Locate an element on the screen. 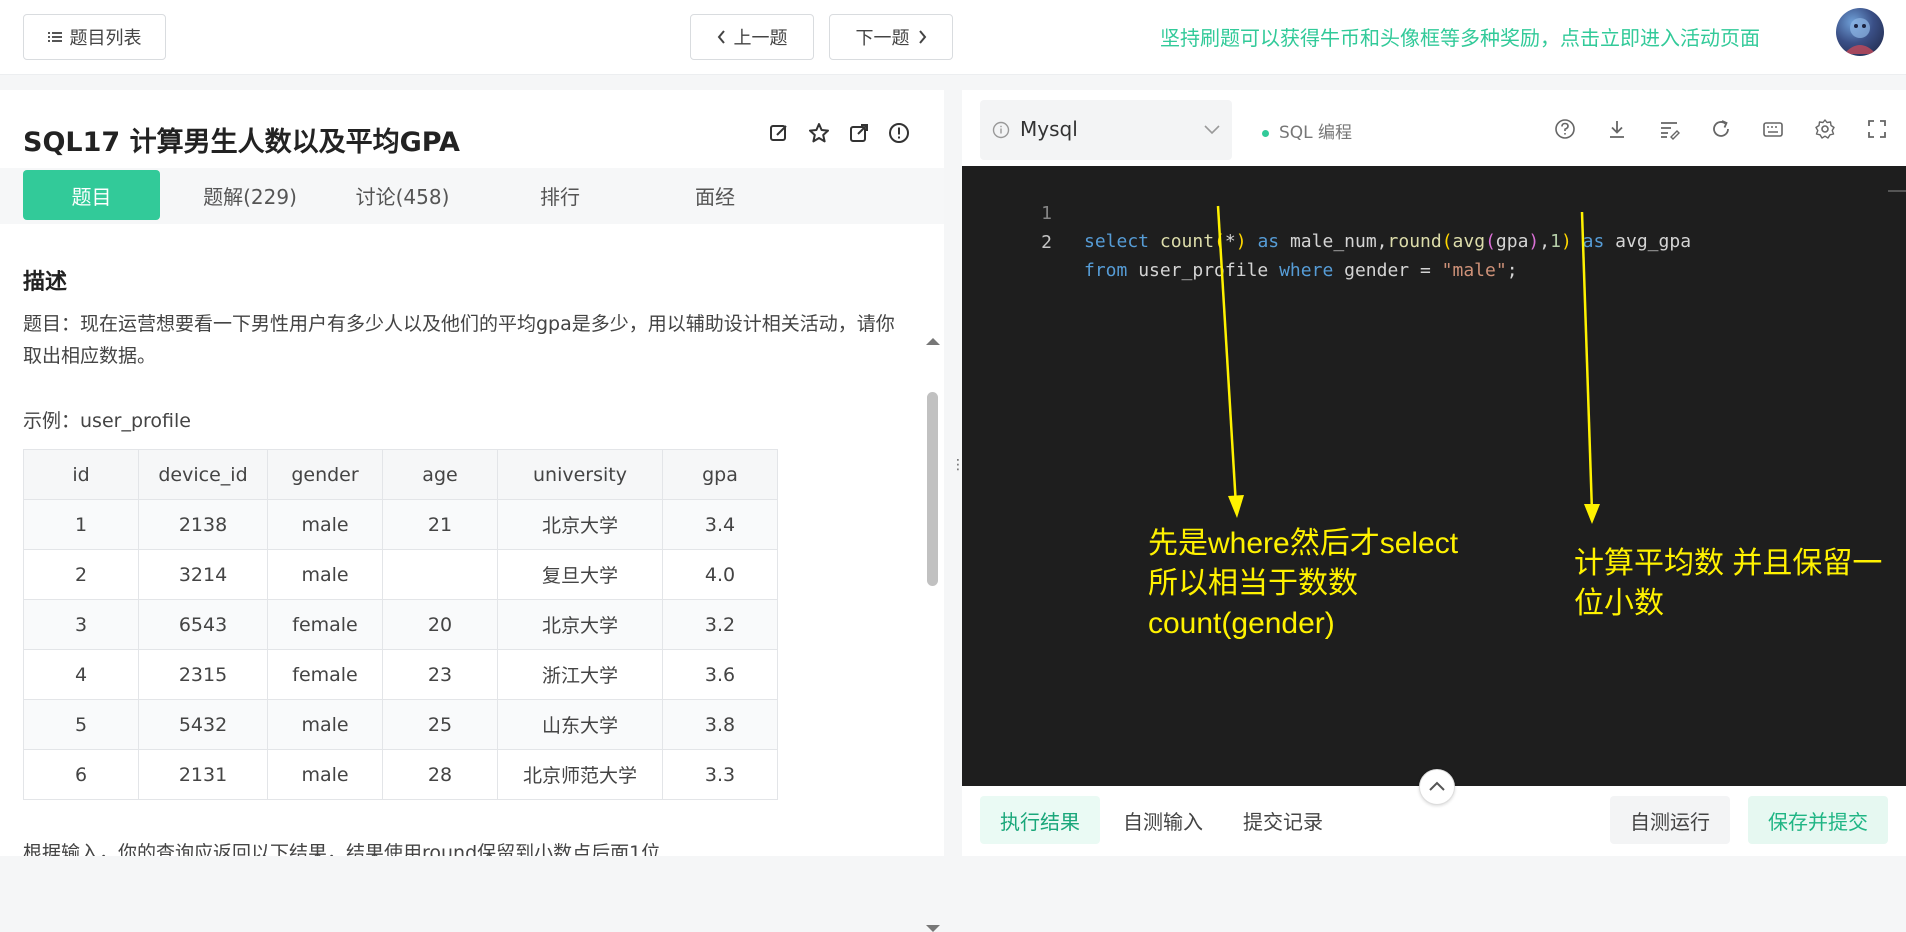 The width and height of the screenshot is (1906, 932). info-circle-icon is located at coordinates (1001, 130).